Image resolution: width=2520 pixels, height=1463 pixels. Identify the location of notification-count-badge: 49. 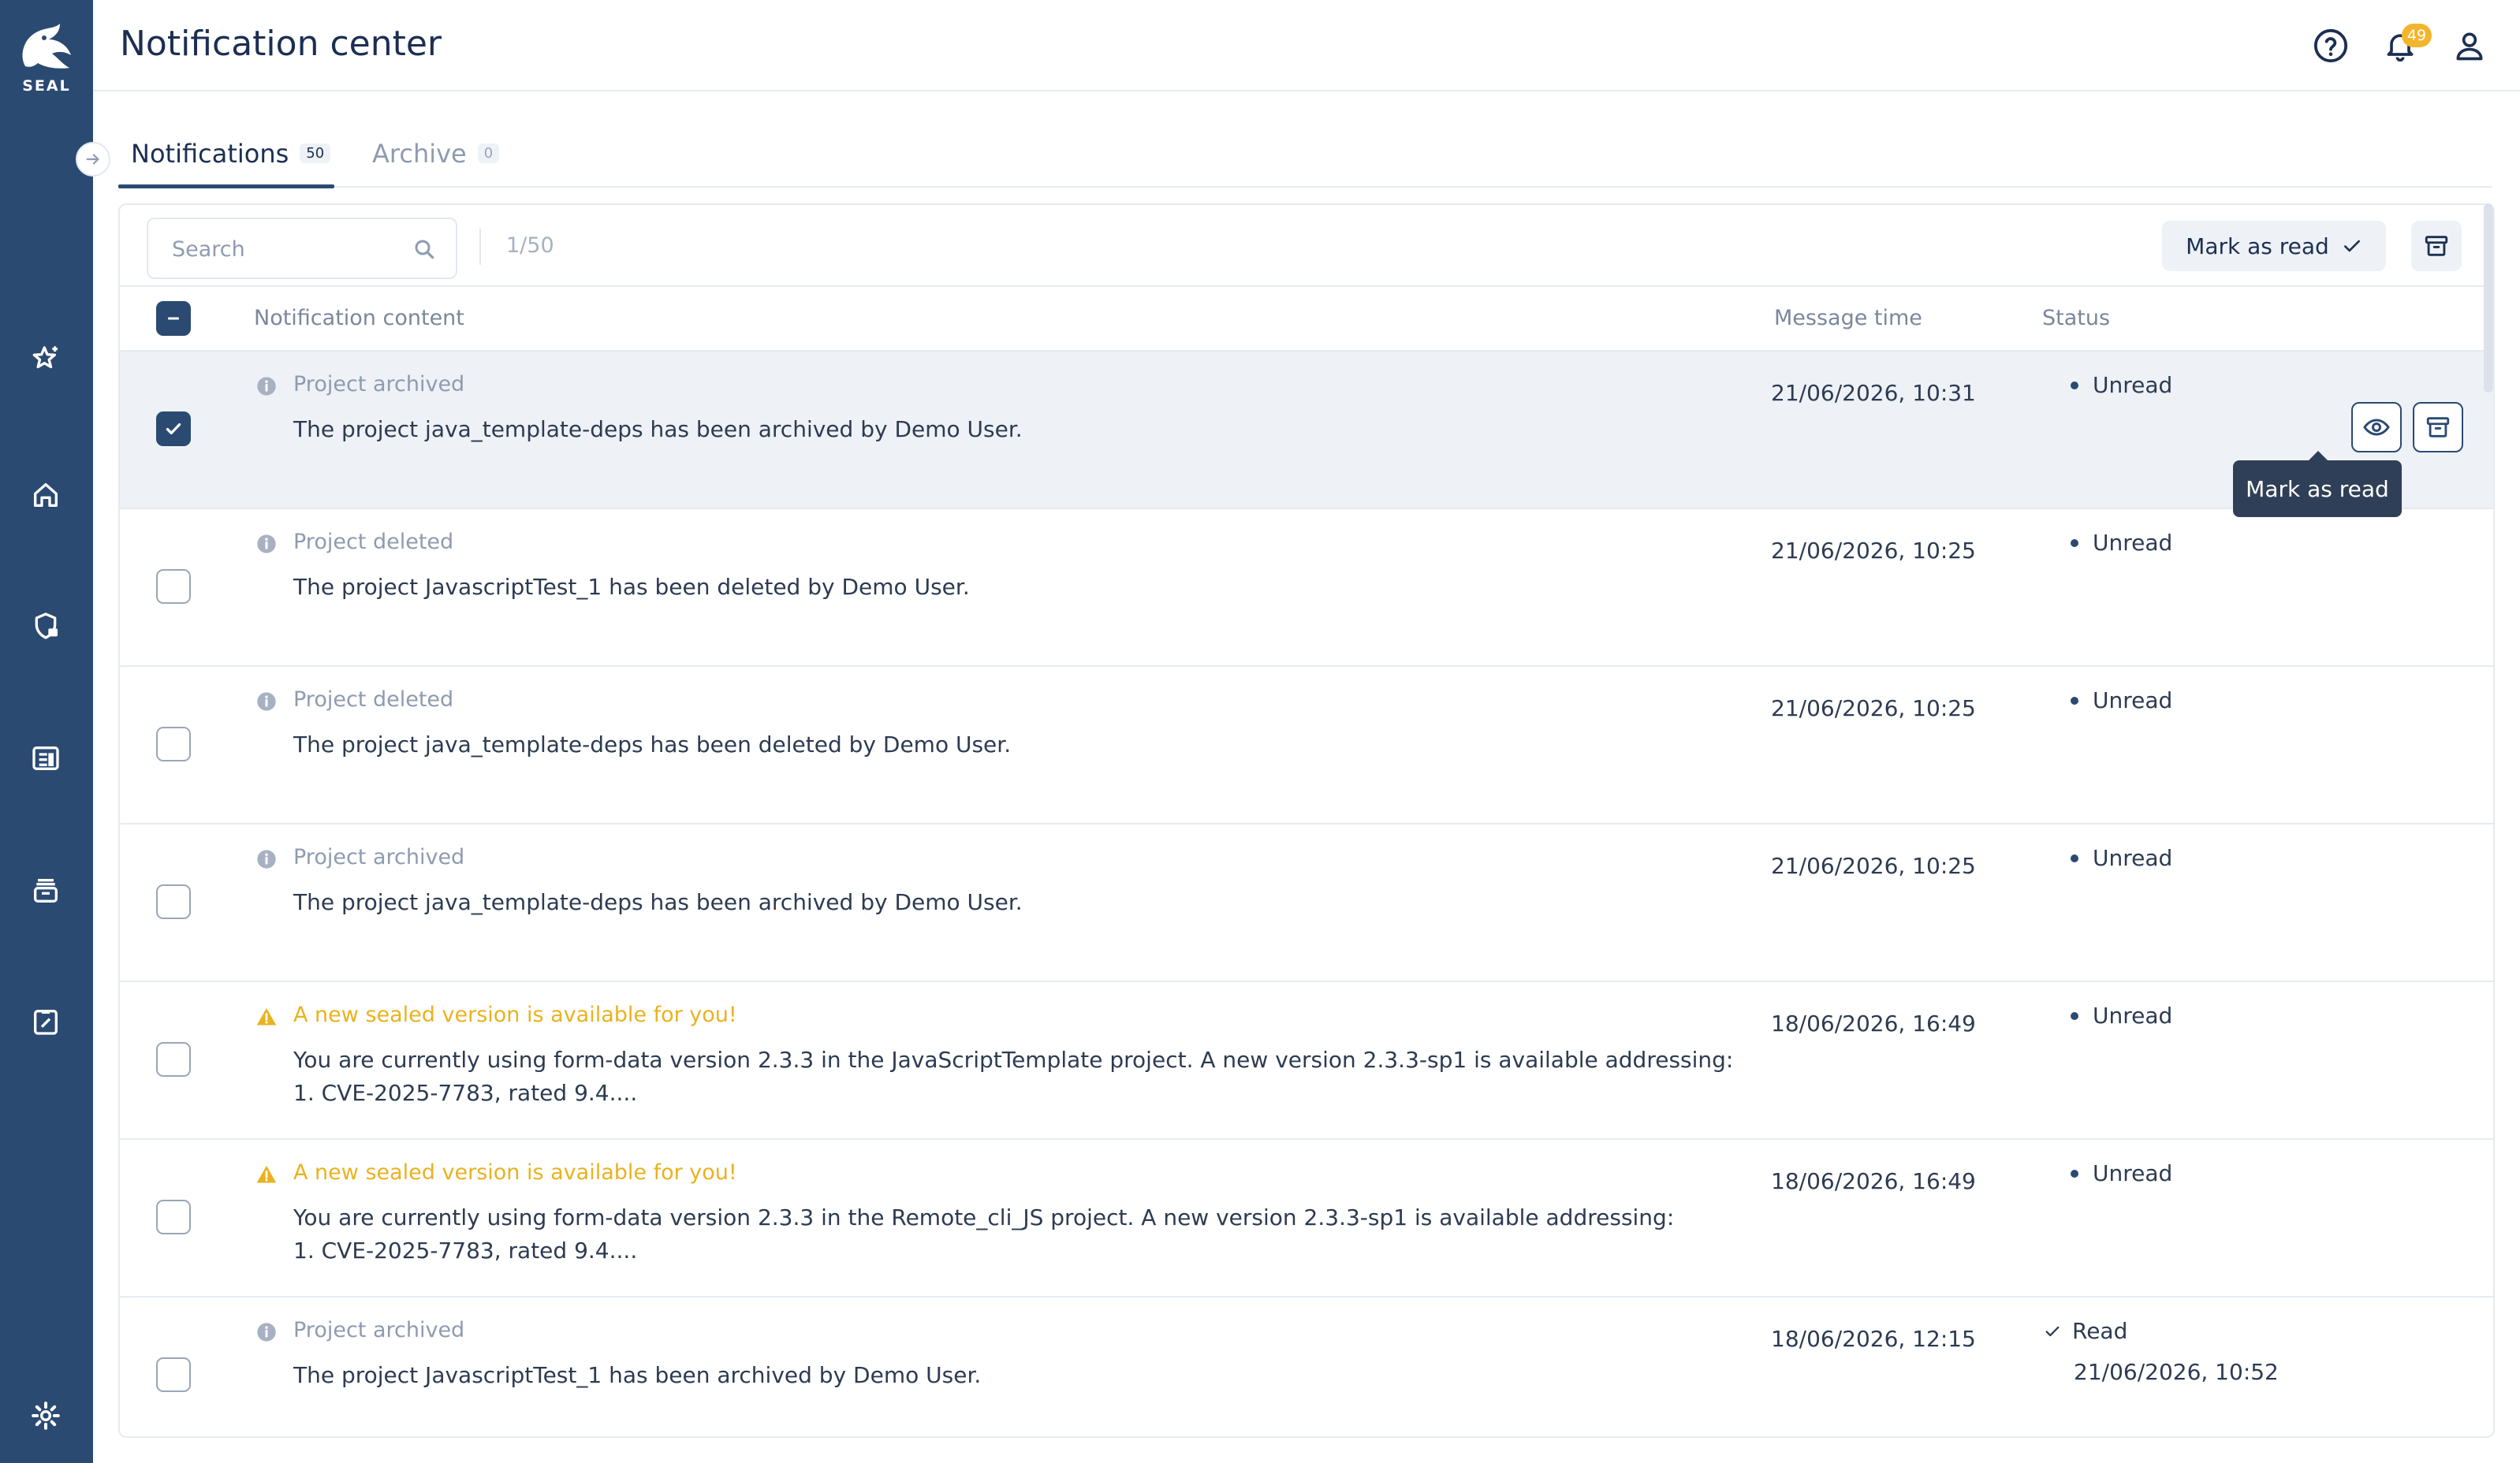
(2417, 35).